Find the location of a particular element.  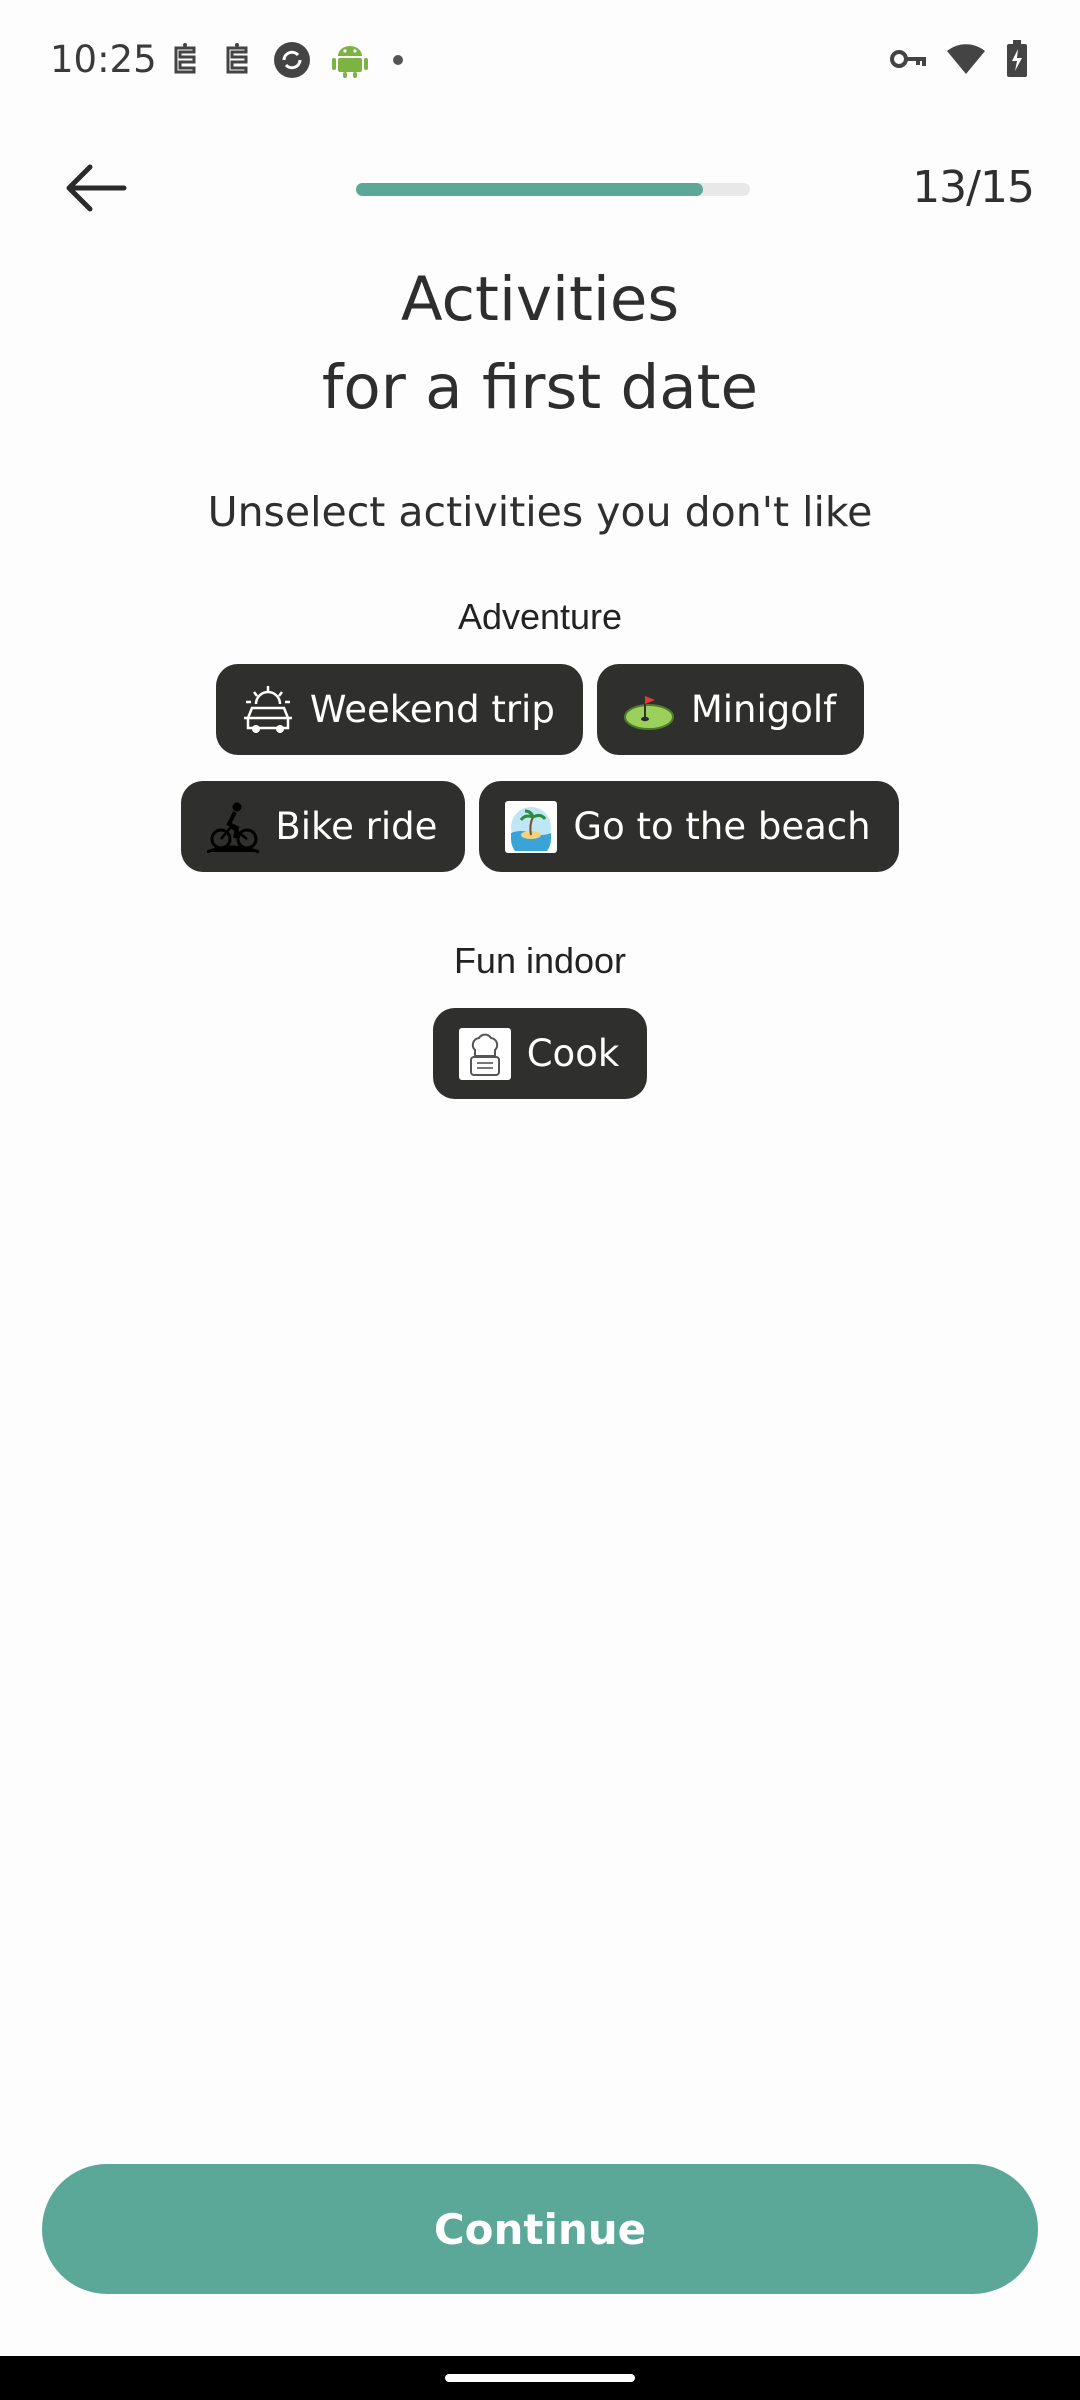

status-notification-icons is located at coordinates (288, 62).